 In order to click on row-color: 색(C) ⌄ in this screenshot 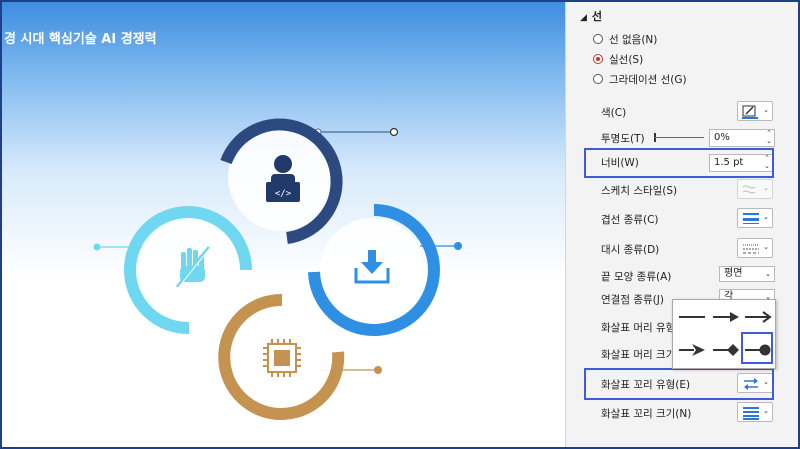, I will do `click(682, 112)`.